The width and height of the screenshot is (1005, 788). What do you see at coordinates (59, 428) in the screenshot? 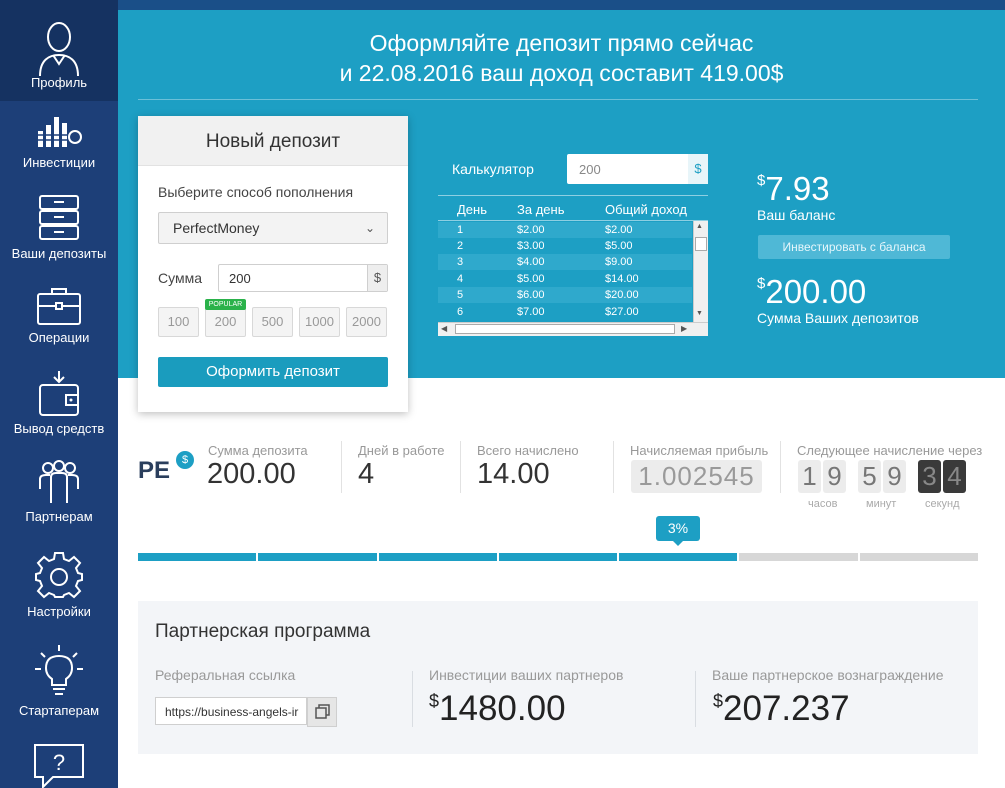
I see `sidebar-label-withdraw: Вывод средств` at bounding box center [59, 428].